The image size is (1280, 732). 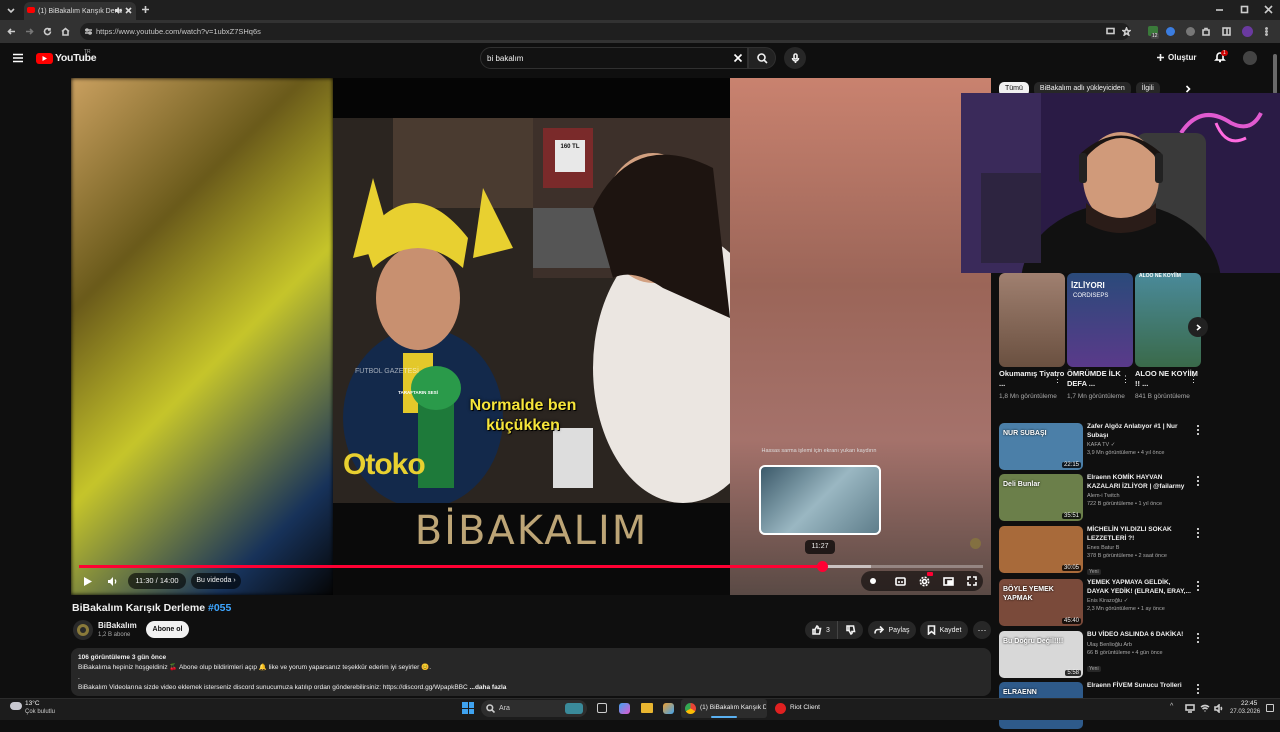 What do you see at coordinates (88, 581) in the screenshot?
I see `play-button` at bounding box center [88, 581].